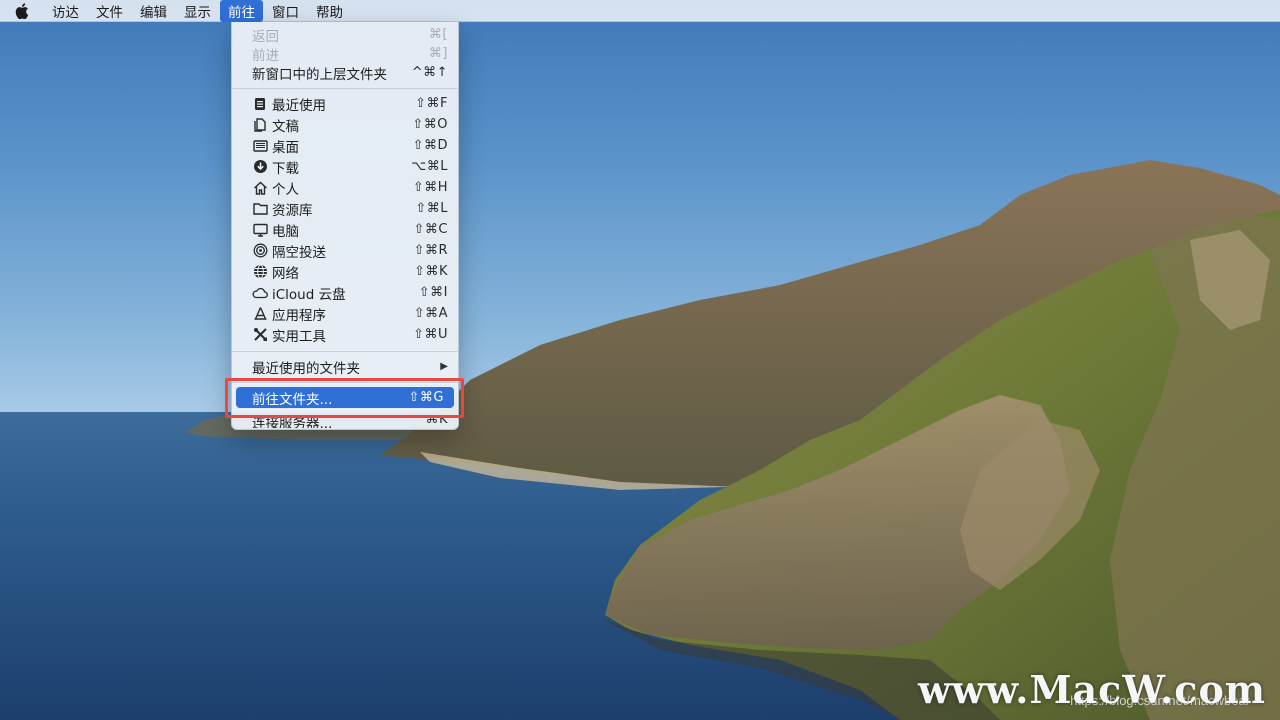 The height and width of the screenshot is (720, 1280). What do you see at coordinates (285, 189) in the screenshot?
I see `menu-item-label: 个人` at bounding box center [285, 189].